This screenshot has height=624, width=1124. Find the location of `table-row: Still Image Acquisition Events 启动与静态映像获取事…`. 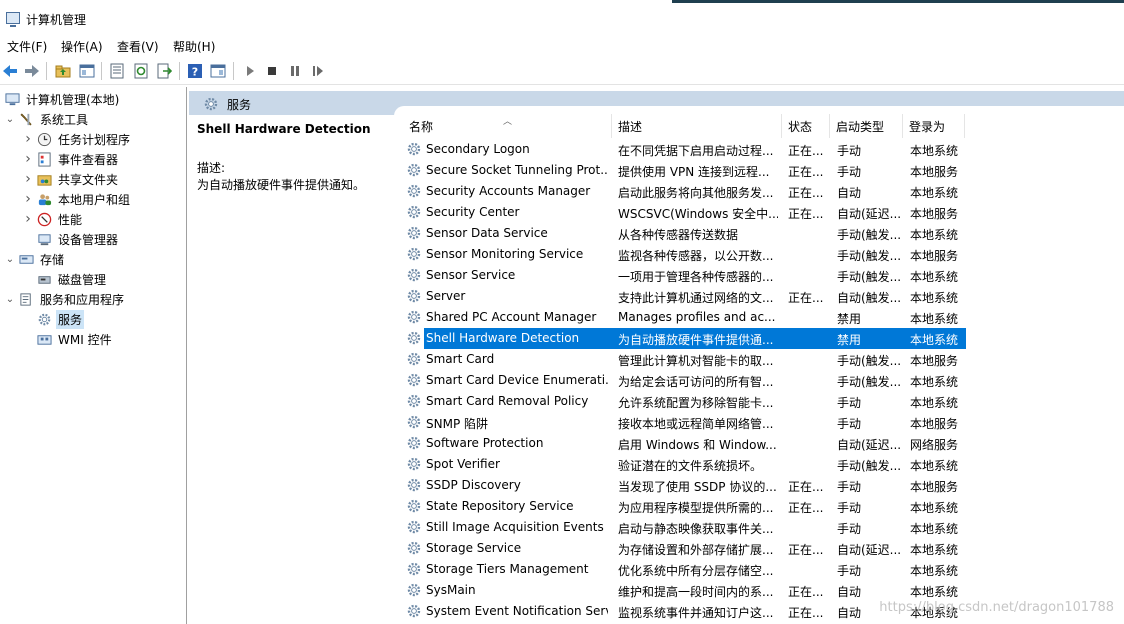

table-row: Still Image Acquisition Events 启动与静态映像获取事… is located at coordinates (685, 527).